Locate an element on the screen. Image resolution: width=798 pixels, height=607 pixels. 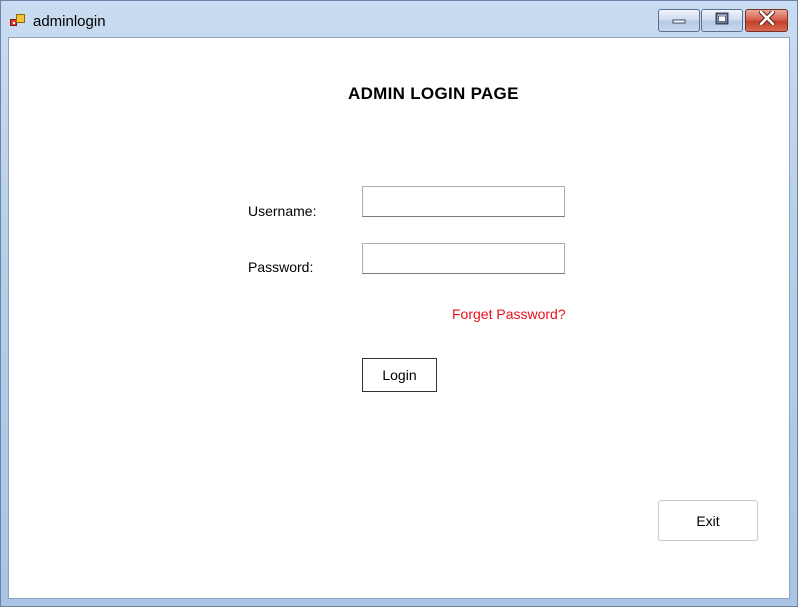
exit-button: Exit is located at coordinates (708, 520).